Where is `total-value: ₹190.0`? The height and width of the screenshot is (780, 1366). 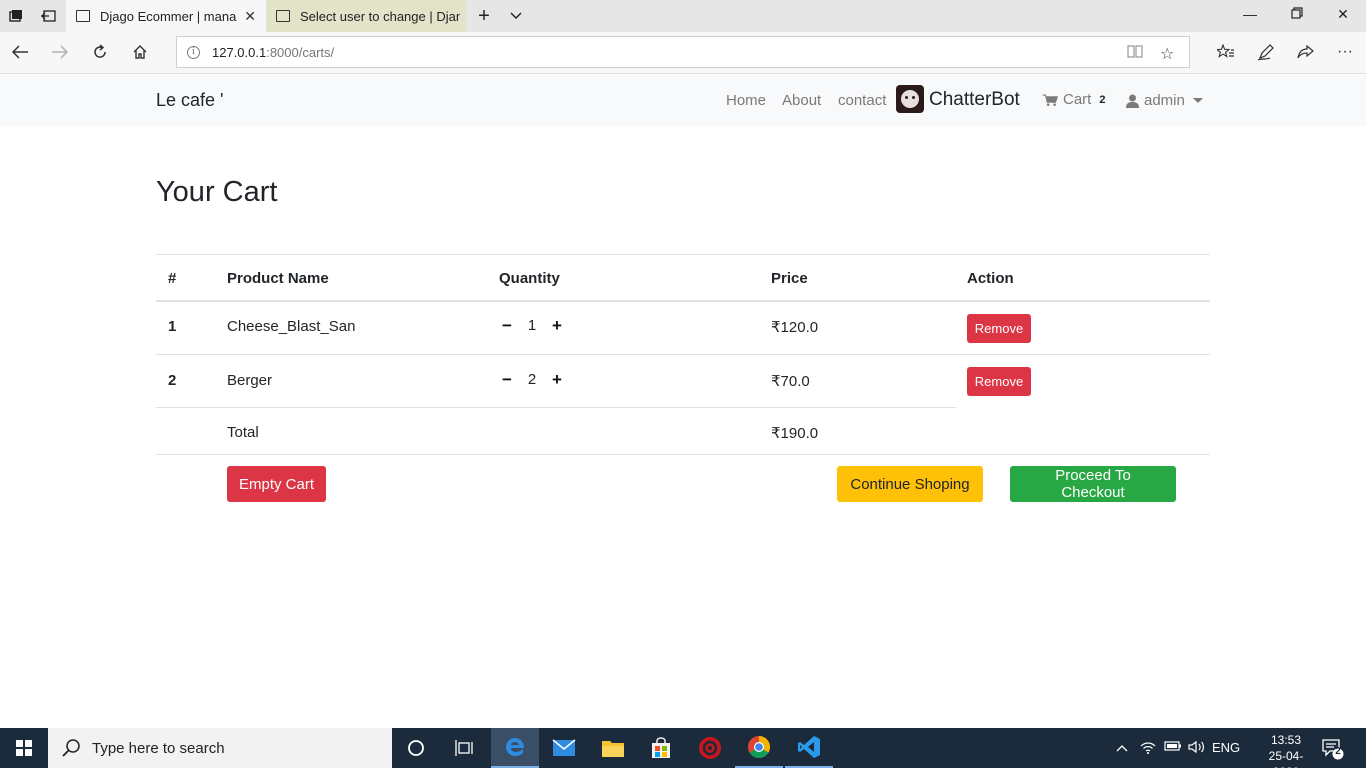
total-value: ₹190.0 is located at coordinates (795, 433).